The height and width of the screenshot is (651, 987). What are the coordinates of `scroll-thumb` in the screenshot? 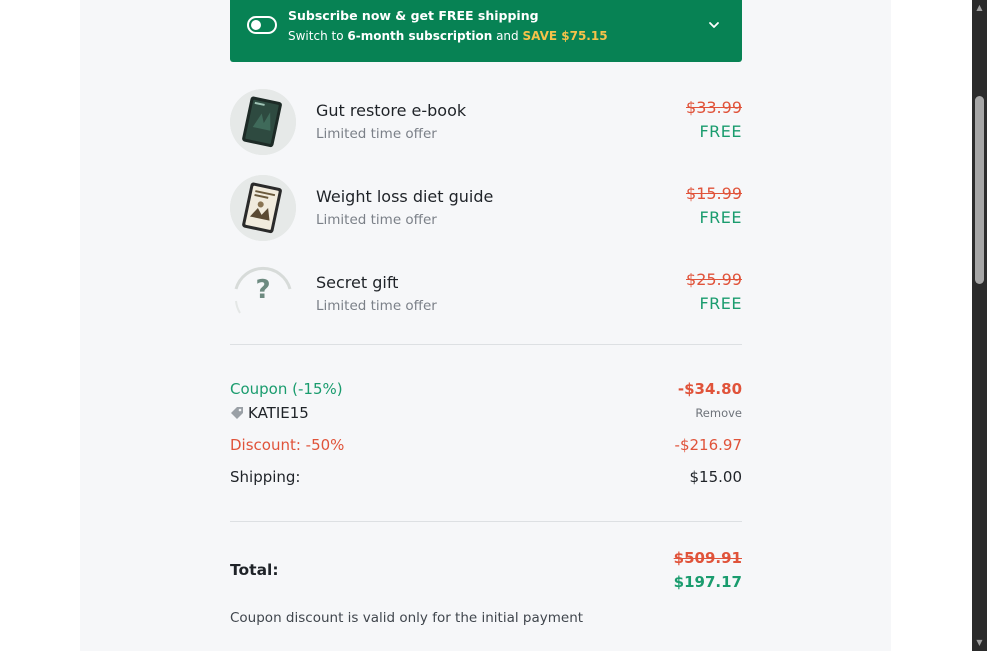 It's located at (979, 190).